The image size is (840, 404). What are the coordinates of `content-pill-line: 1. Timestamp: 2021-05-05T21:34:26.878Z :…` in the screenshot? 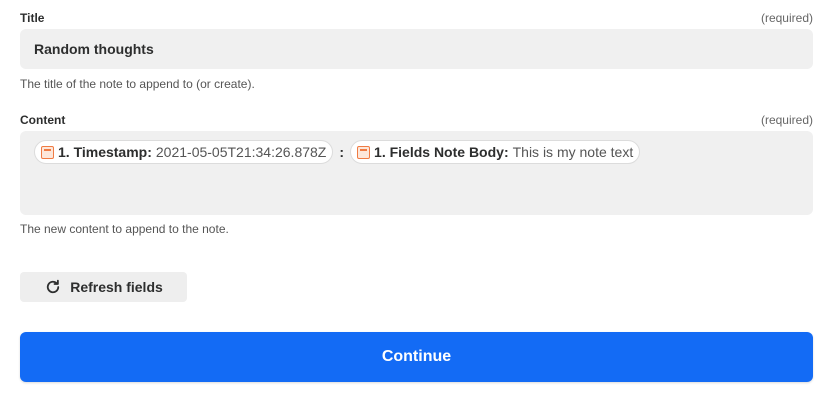 It's located at (416, 152).